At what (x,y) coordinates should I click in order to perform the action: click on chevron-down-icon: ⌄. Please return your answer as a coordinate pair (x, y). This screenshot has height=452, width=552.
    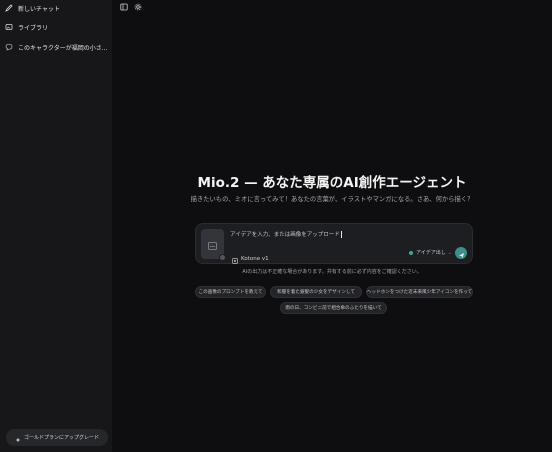
    Looking at the image, I should click on (449, 252).